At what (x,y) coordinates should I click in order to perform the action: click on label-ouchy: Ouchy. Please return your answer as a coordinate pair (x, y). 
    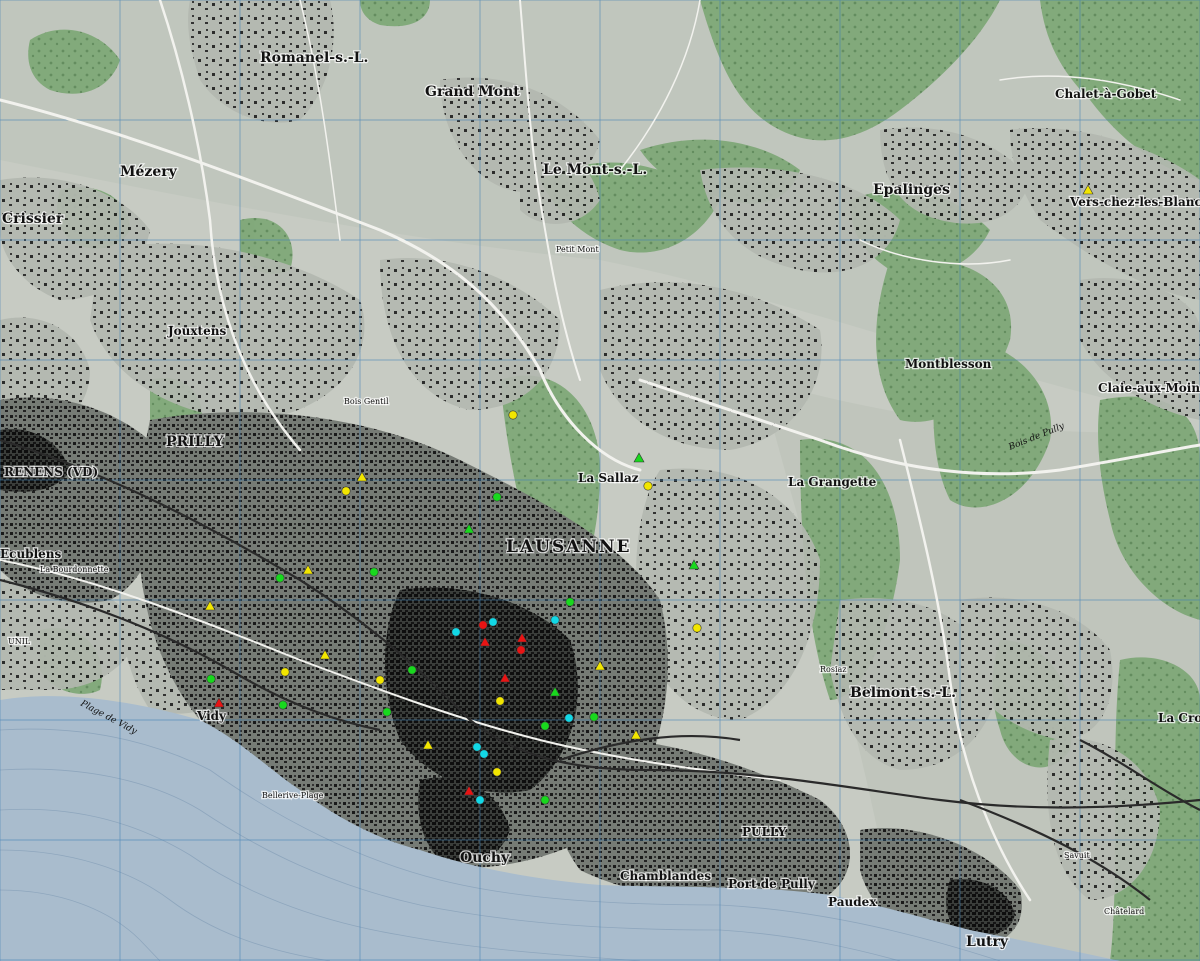
    Looking at the image, I should click on (485, 858).